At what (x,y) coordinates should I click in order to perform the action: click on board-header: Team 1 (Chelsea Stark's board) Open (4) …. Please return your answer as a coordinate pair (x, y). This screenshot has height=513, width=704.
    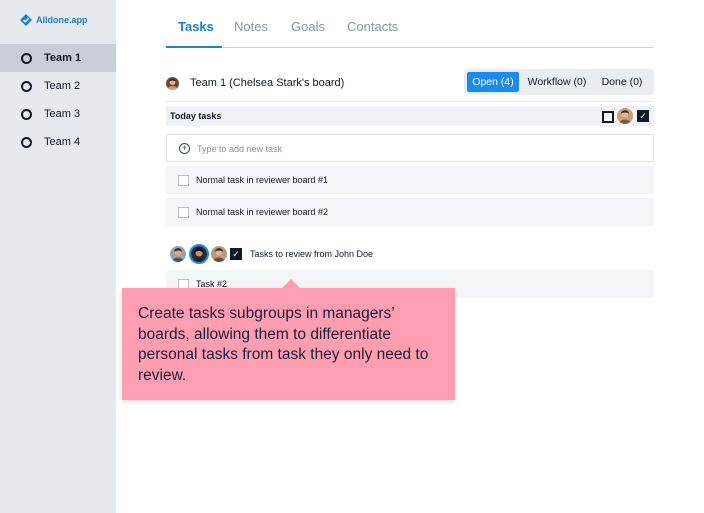
    Looking at the image, I should click on (410, 85).